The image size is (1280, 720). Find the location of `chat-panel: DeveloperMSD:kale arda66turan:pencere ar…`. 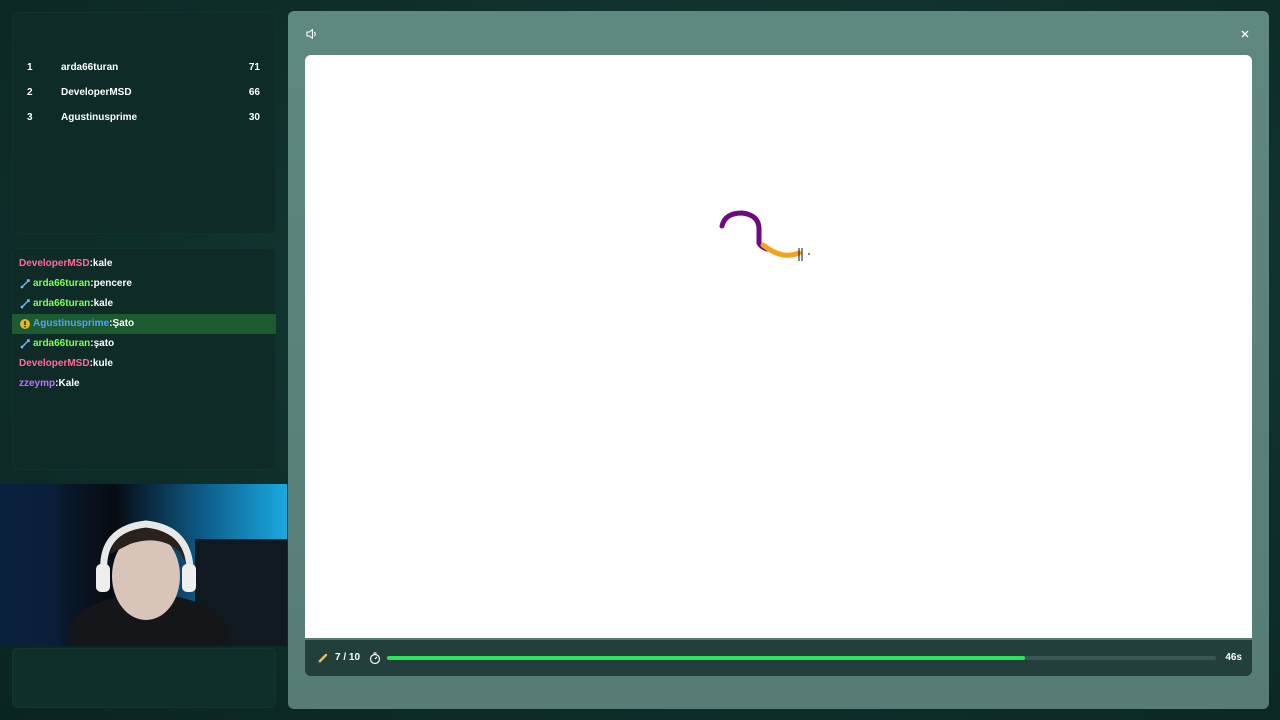

chat-panel: DeveloperMSD:kale arda66turan:pencere ar… is located at coordinates (144, 359).